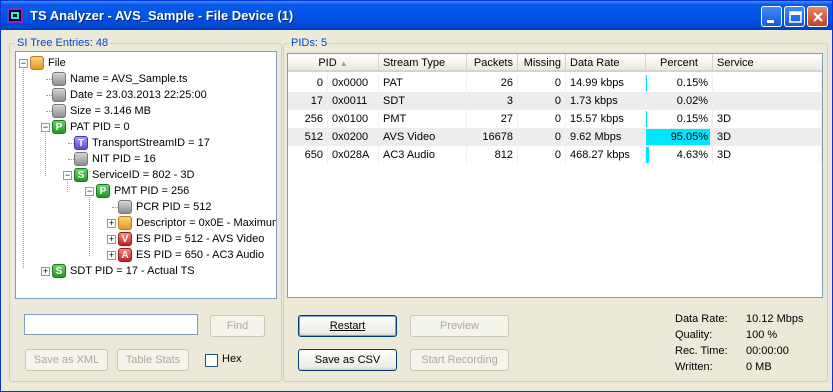 The width and height of the screenshot is (833, 392). I want to click on v-node-icon: V, so click(125, 239).